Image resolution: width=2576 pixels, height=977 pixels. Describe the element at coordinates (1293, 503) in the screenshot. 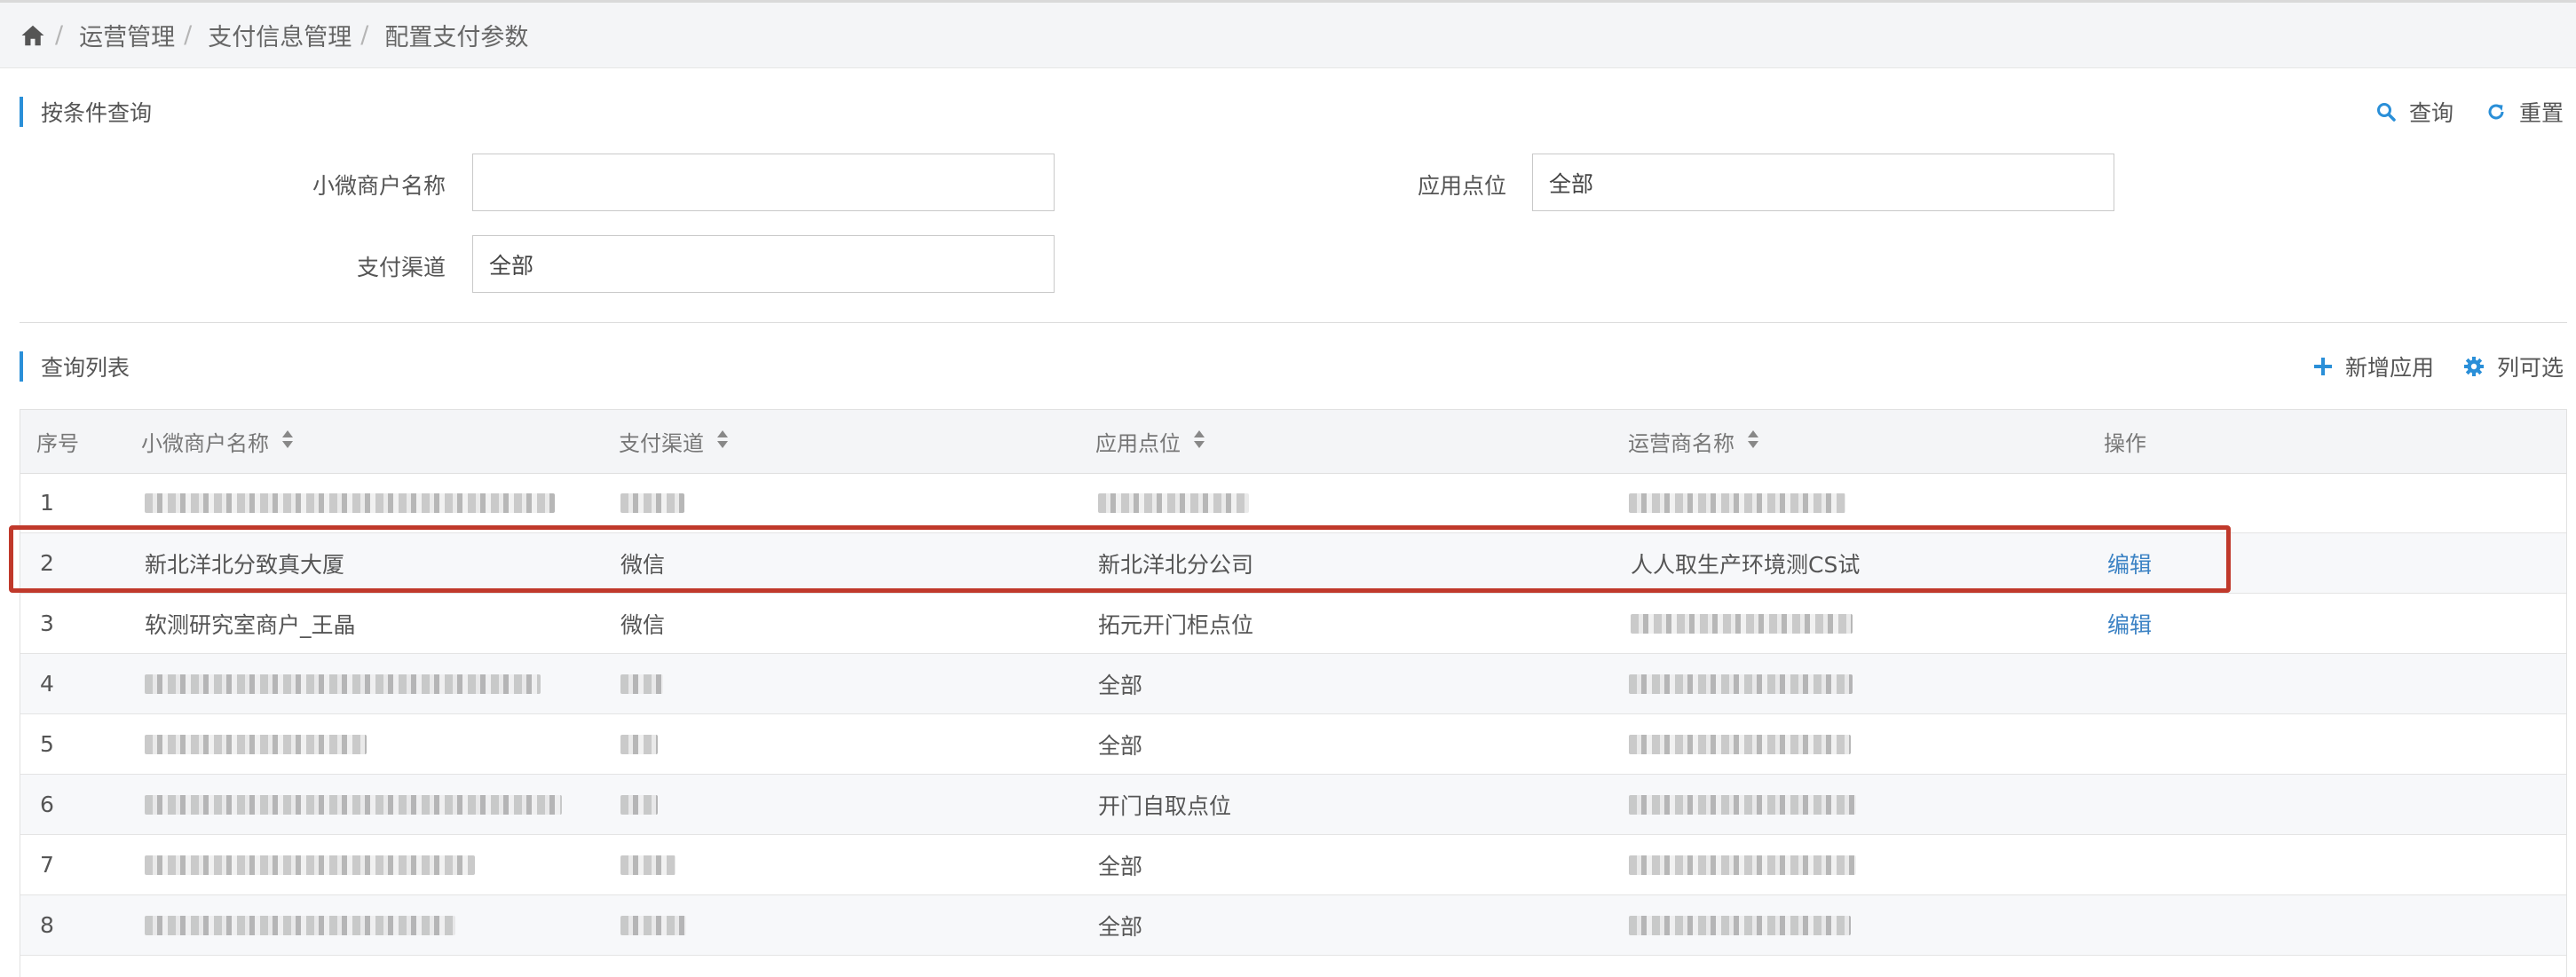

I see `table-row: 1` at that location.